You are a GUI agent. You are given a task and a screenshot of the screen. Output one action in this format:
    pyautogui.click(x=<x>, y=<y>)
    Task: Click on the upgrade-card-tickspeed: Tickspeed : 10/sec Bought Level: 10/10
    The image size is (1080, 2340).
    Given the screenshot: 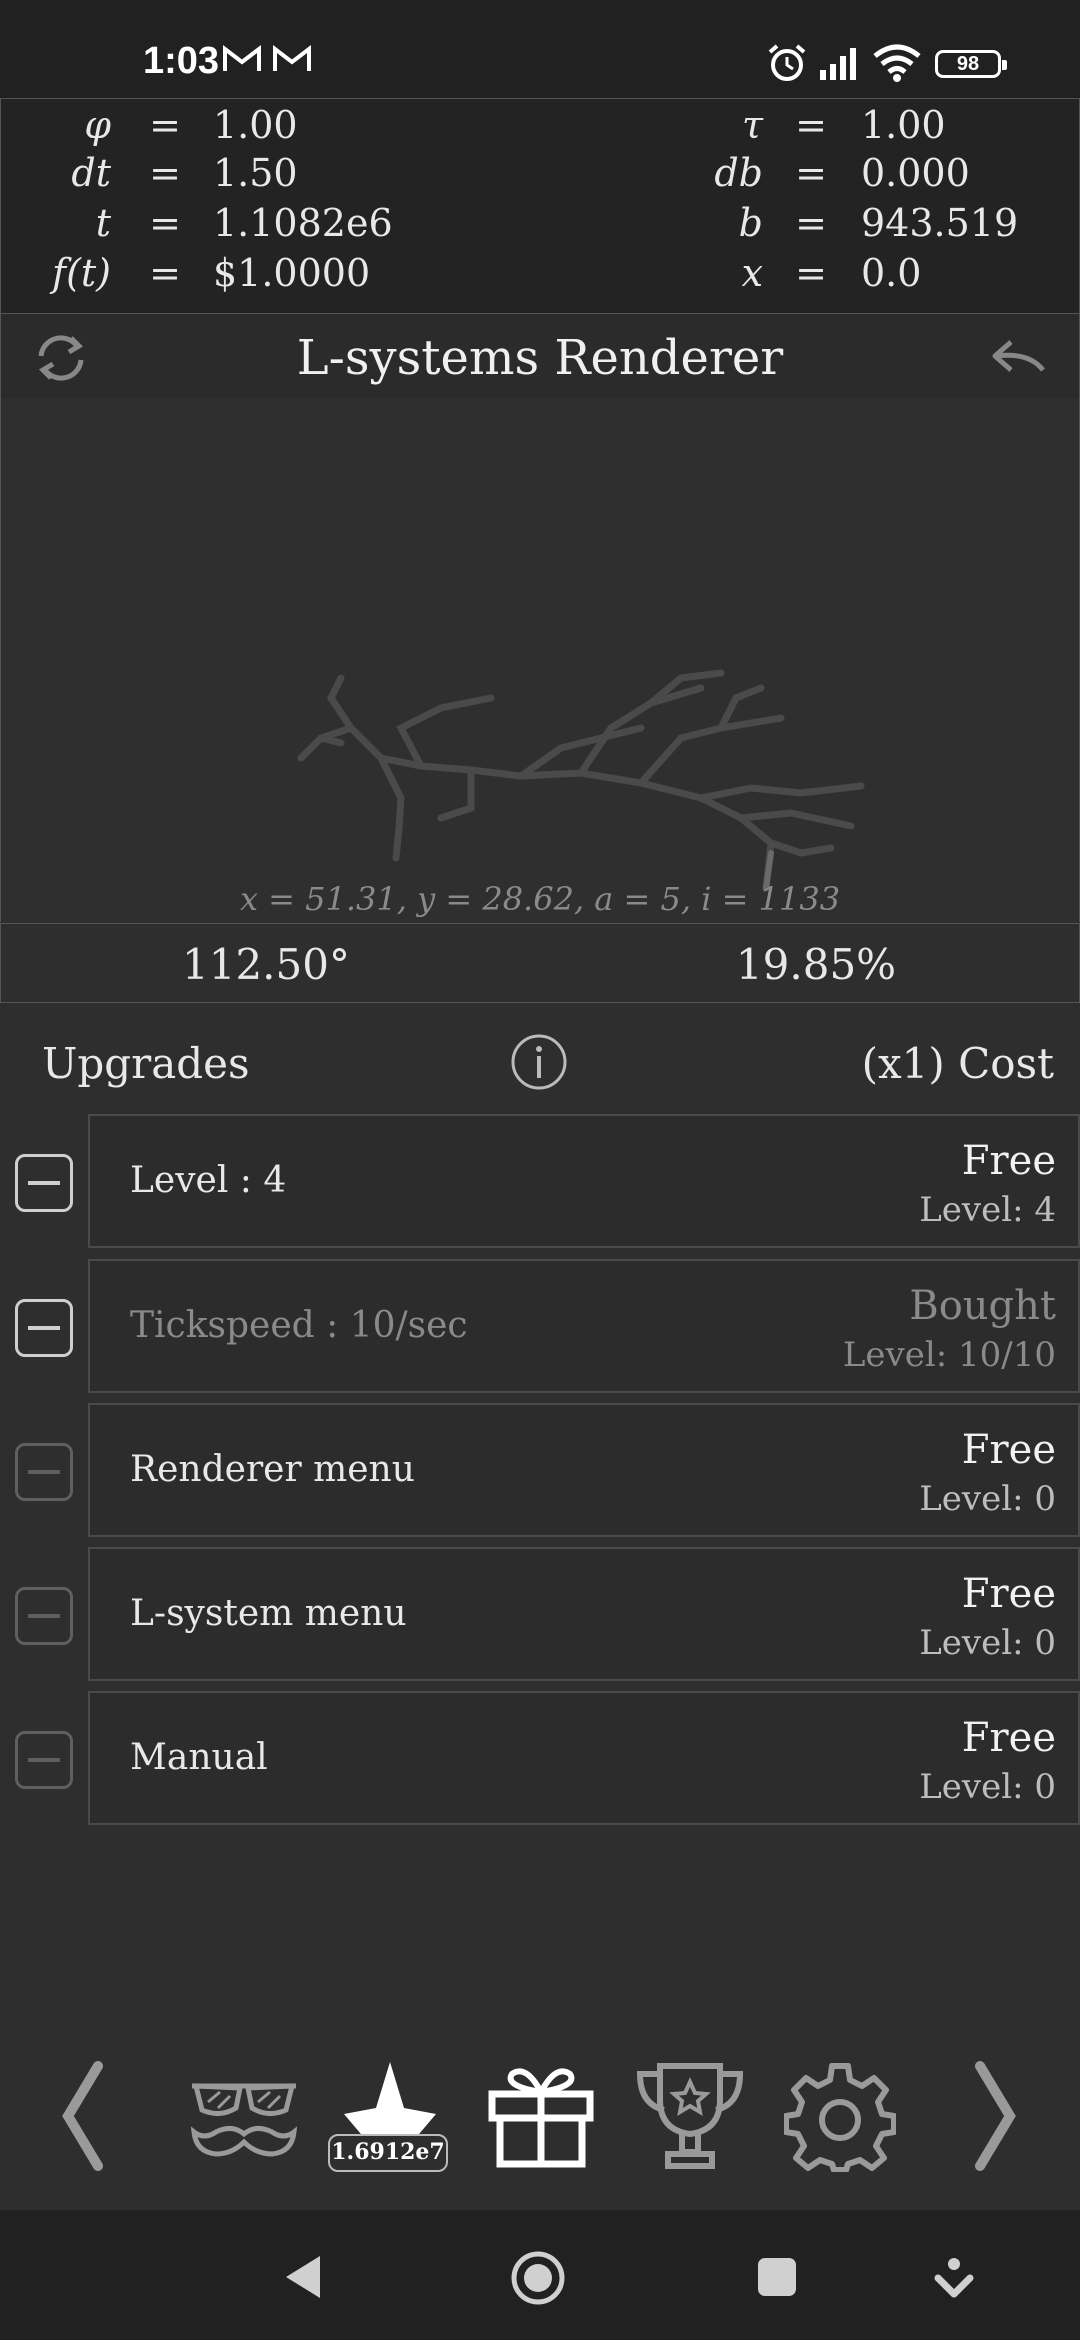 What is the action you would take?
    pyautogui.click(x=584, y=1326)
    